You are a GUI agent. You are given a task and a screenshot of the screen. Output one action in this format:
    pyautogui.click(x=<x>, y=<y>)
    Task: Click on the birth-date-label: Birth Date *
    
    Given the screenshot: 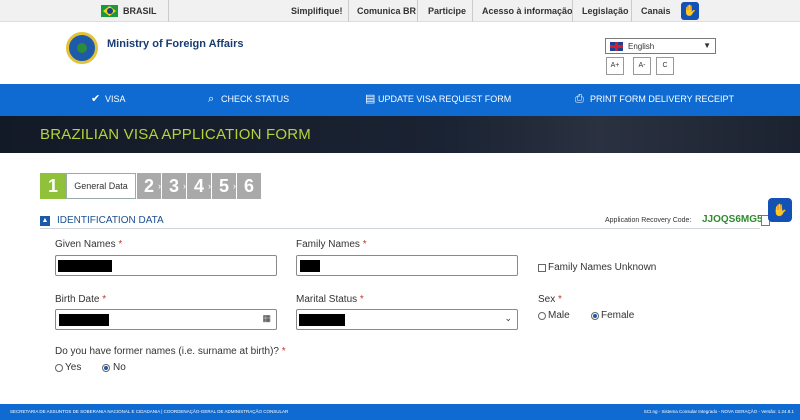 What is the action you would take?
    pyautogui.click(x=81, y=299)
    